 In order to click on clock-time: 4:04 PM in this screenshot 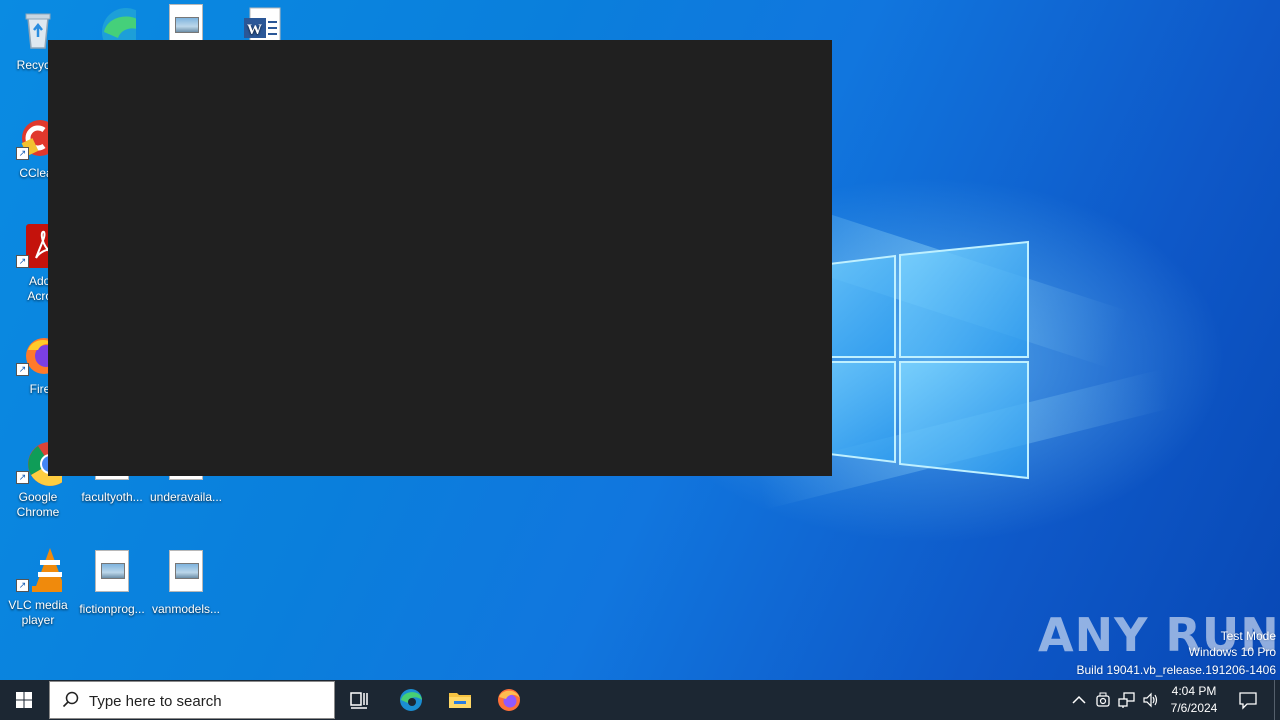, I will do `click(1194, 691)`.